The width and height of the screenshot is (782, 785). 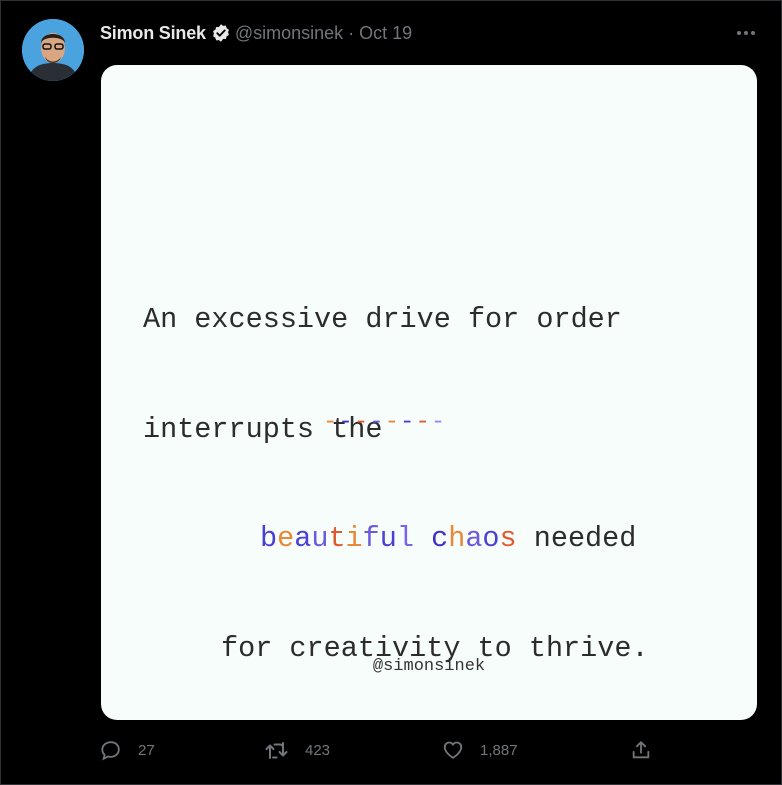 I want to click on colored-word-beautiful: beautiful, so click(x=337, y=538).